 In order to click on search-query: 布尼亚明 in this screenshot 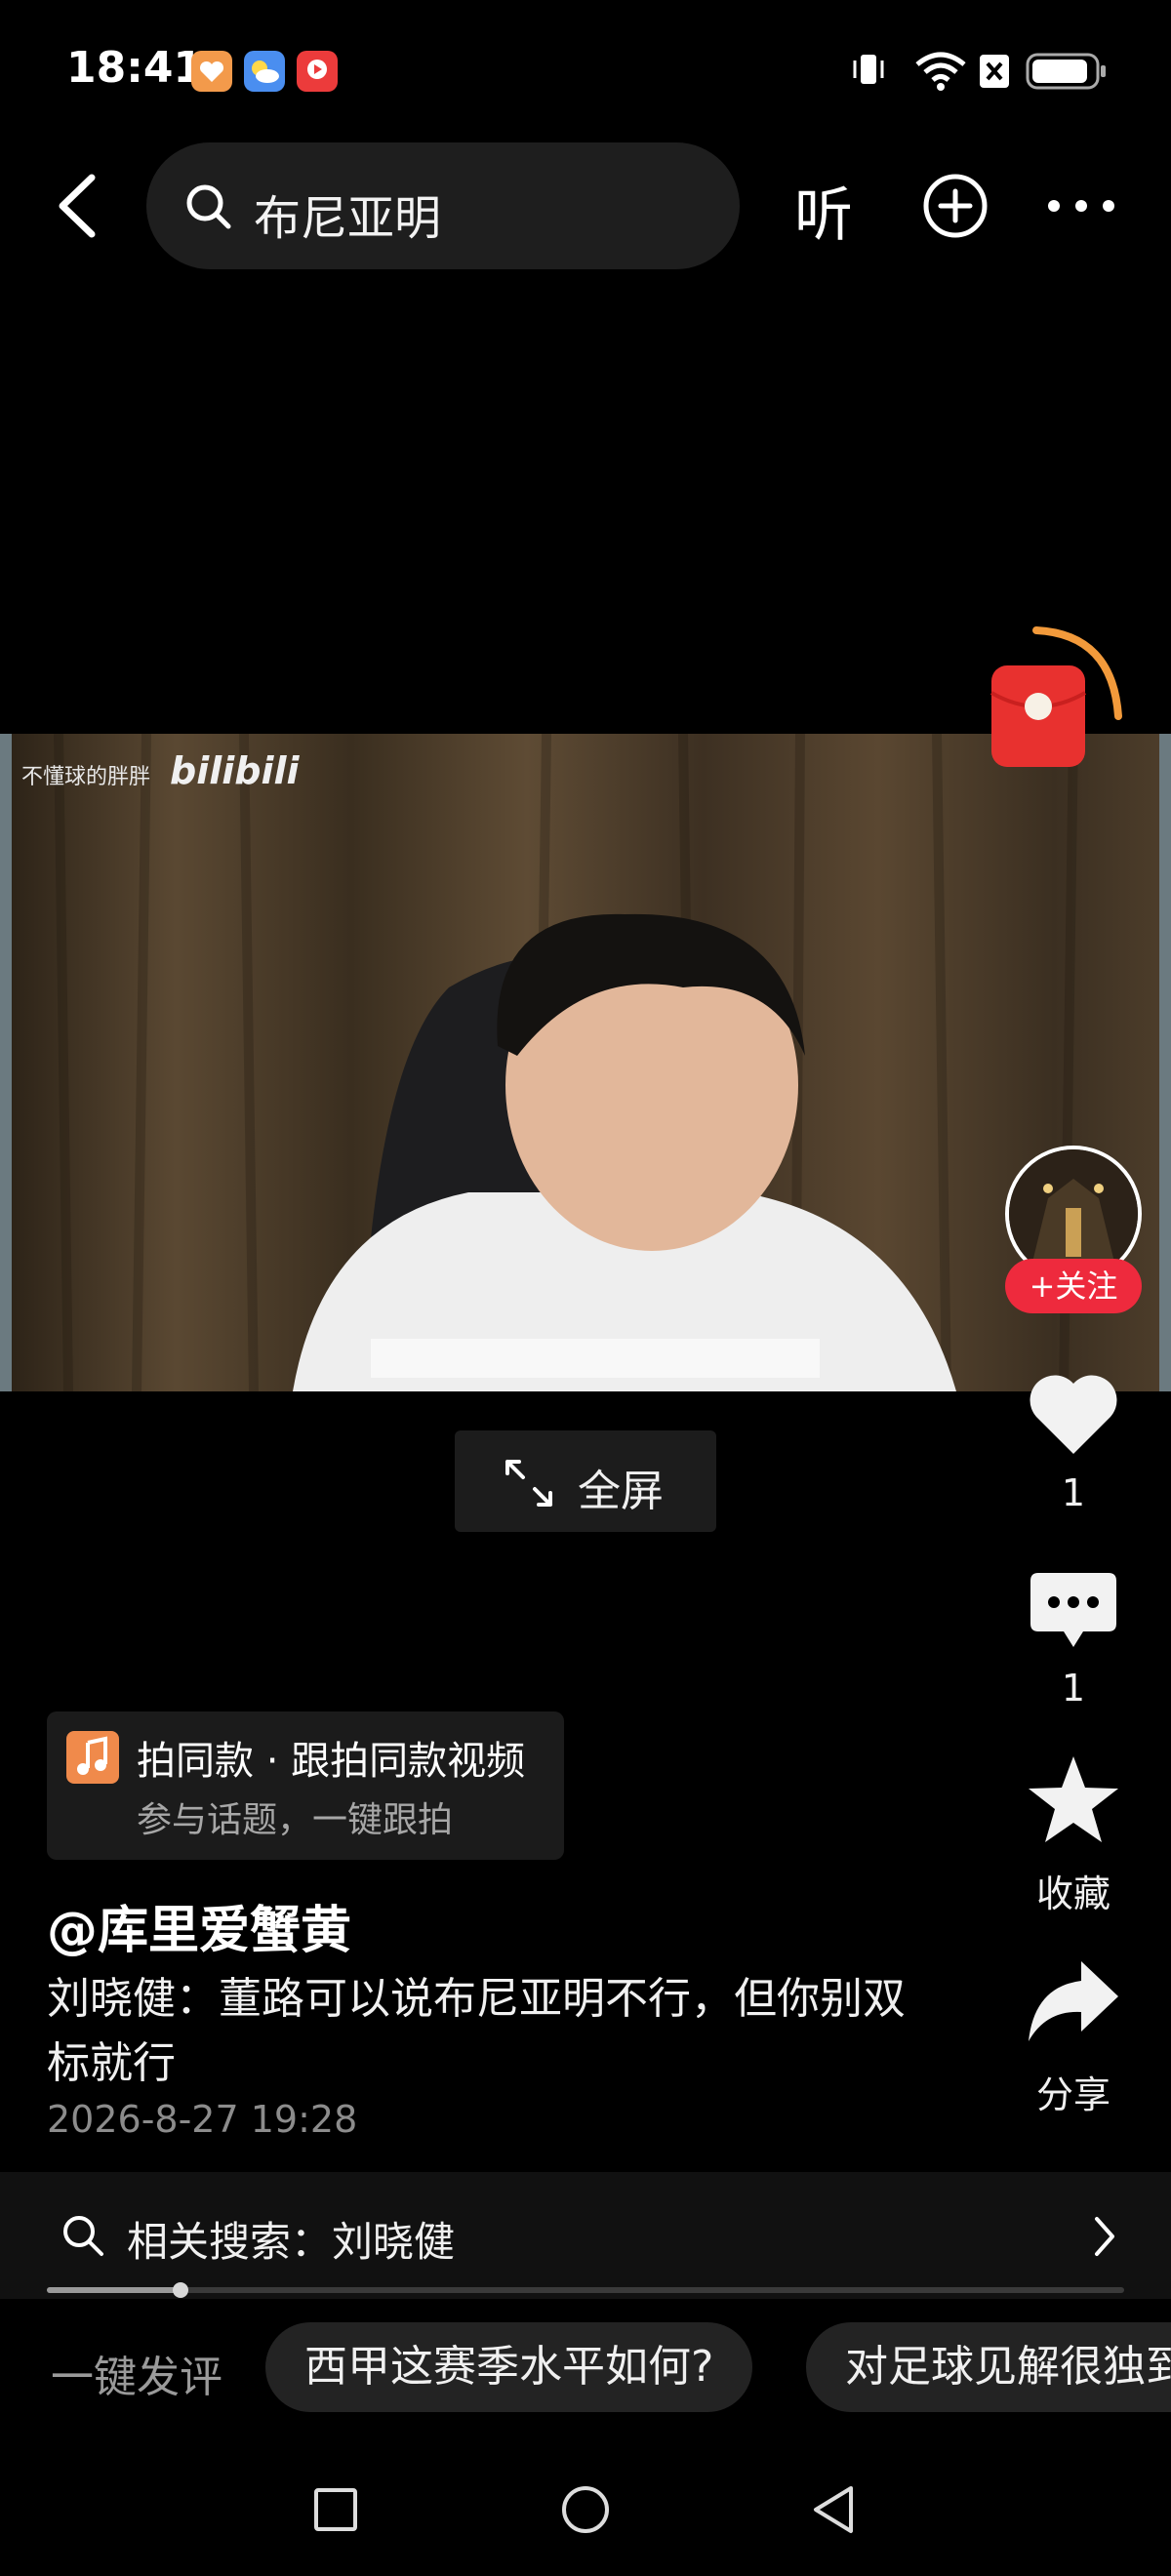, I will do `click(348, 218)`.